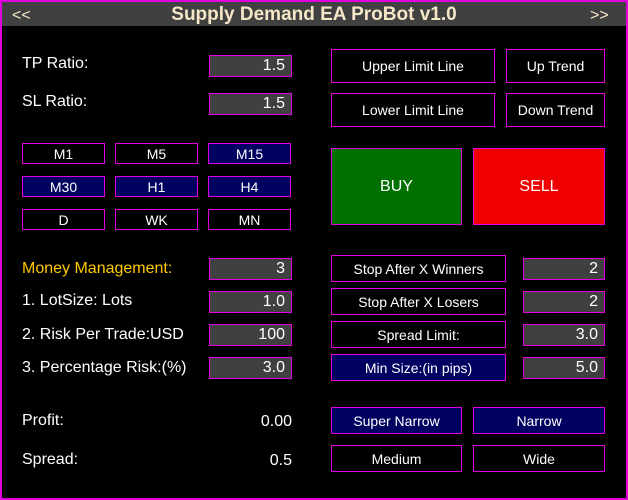 The height and width of the screenshot is (500, 628). Describe the element at coordinates (249, 186) in the screenshot. I see `timeframe-h4-button: H4` at that location.